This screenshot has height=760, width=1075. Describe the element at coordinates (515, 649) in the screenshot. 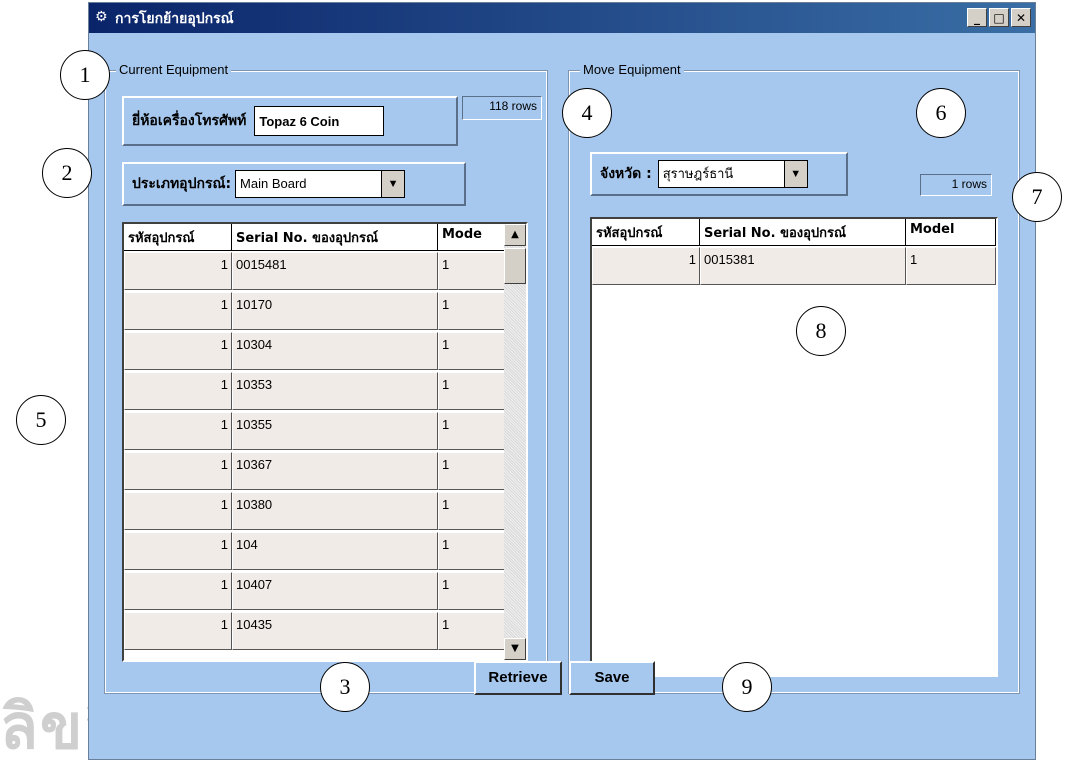

I see `scroll-down-icon: ▼` at that location.